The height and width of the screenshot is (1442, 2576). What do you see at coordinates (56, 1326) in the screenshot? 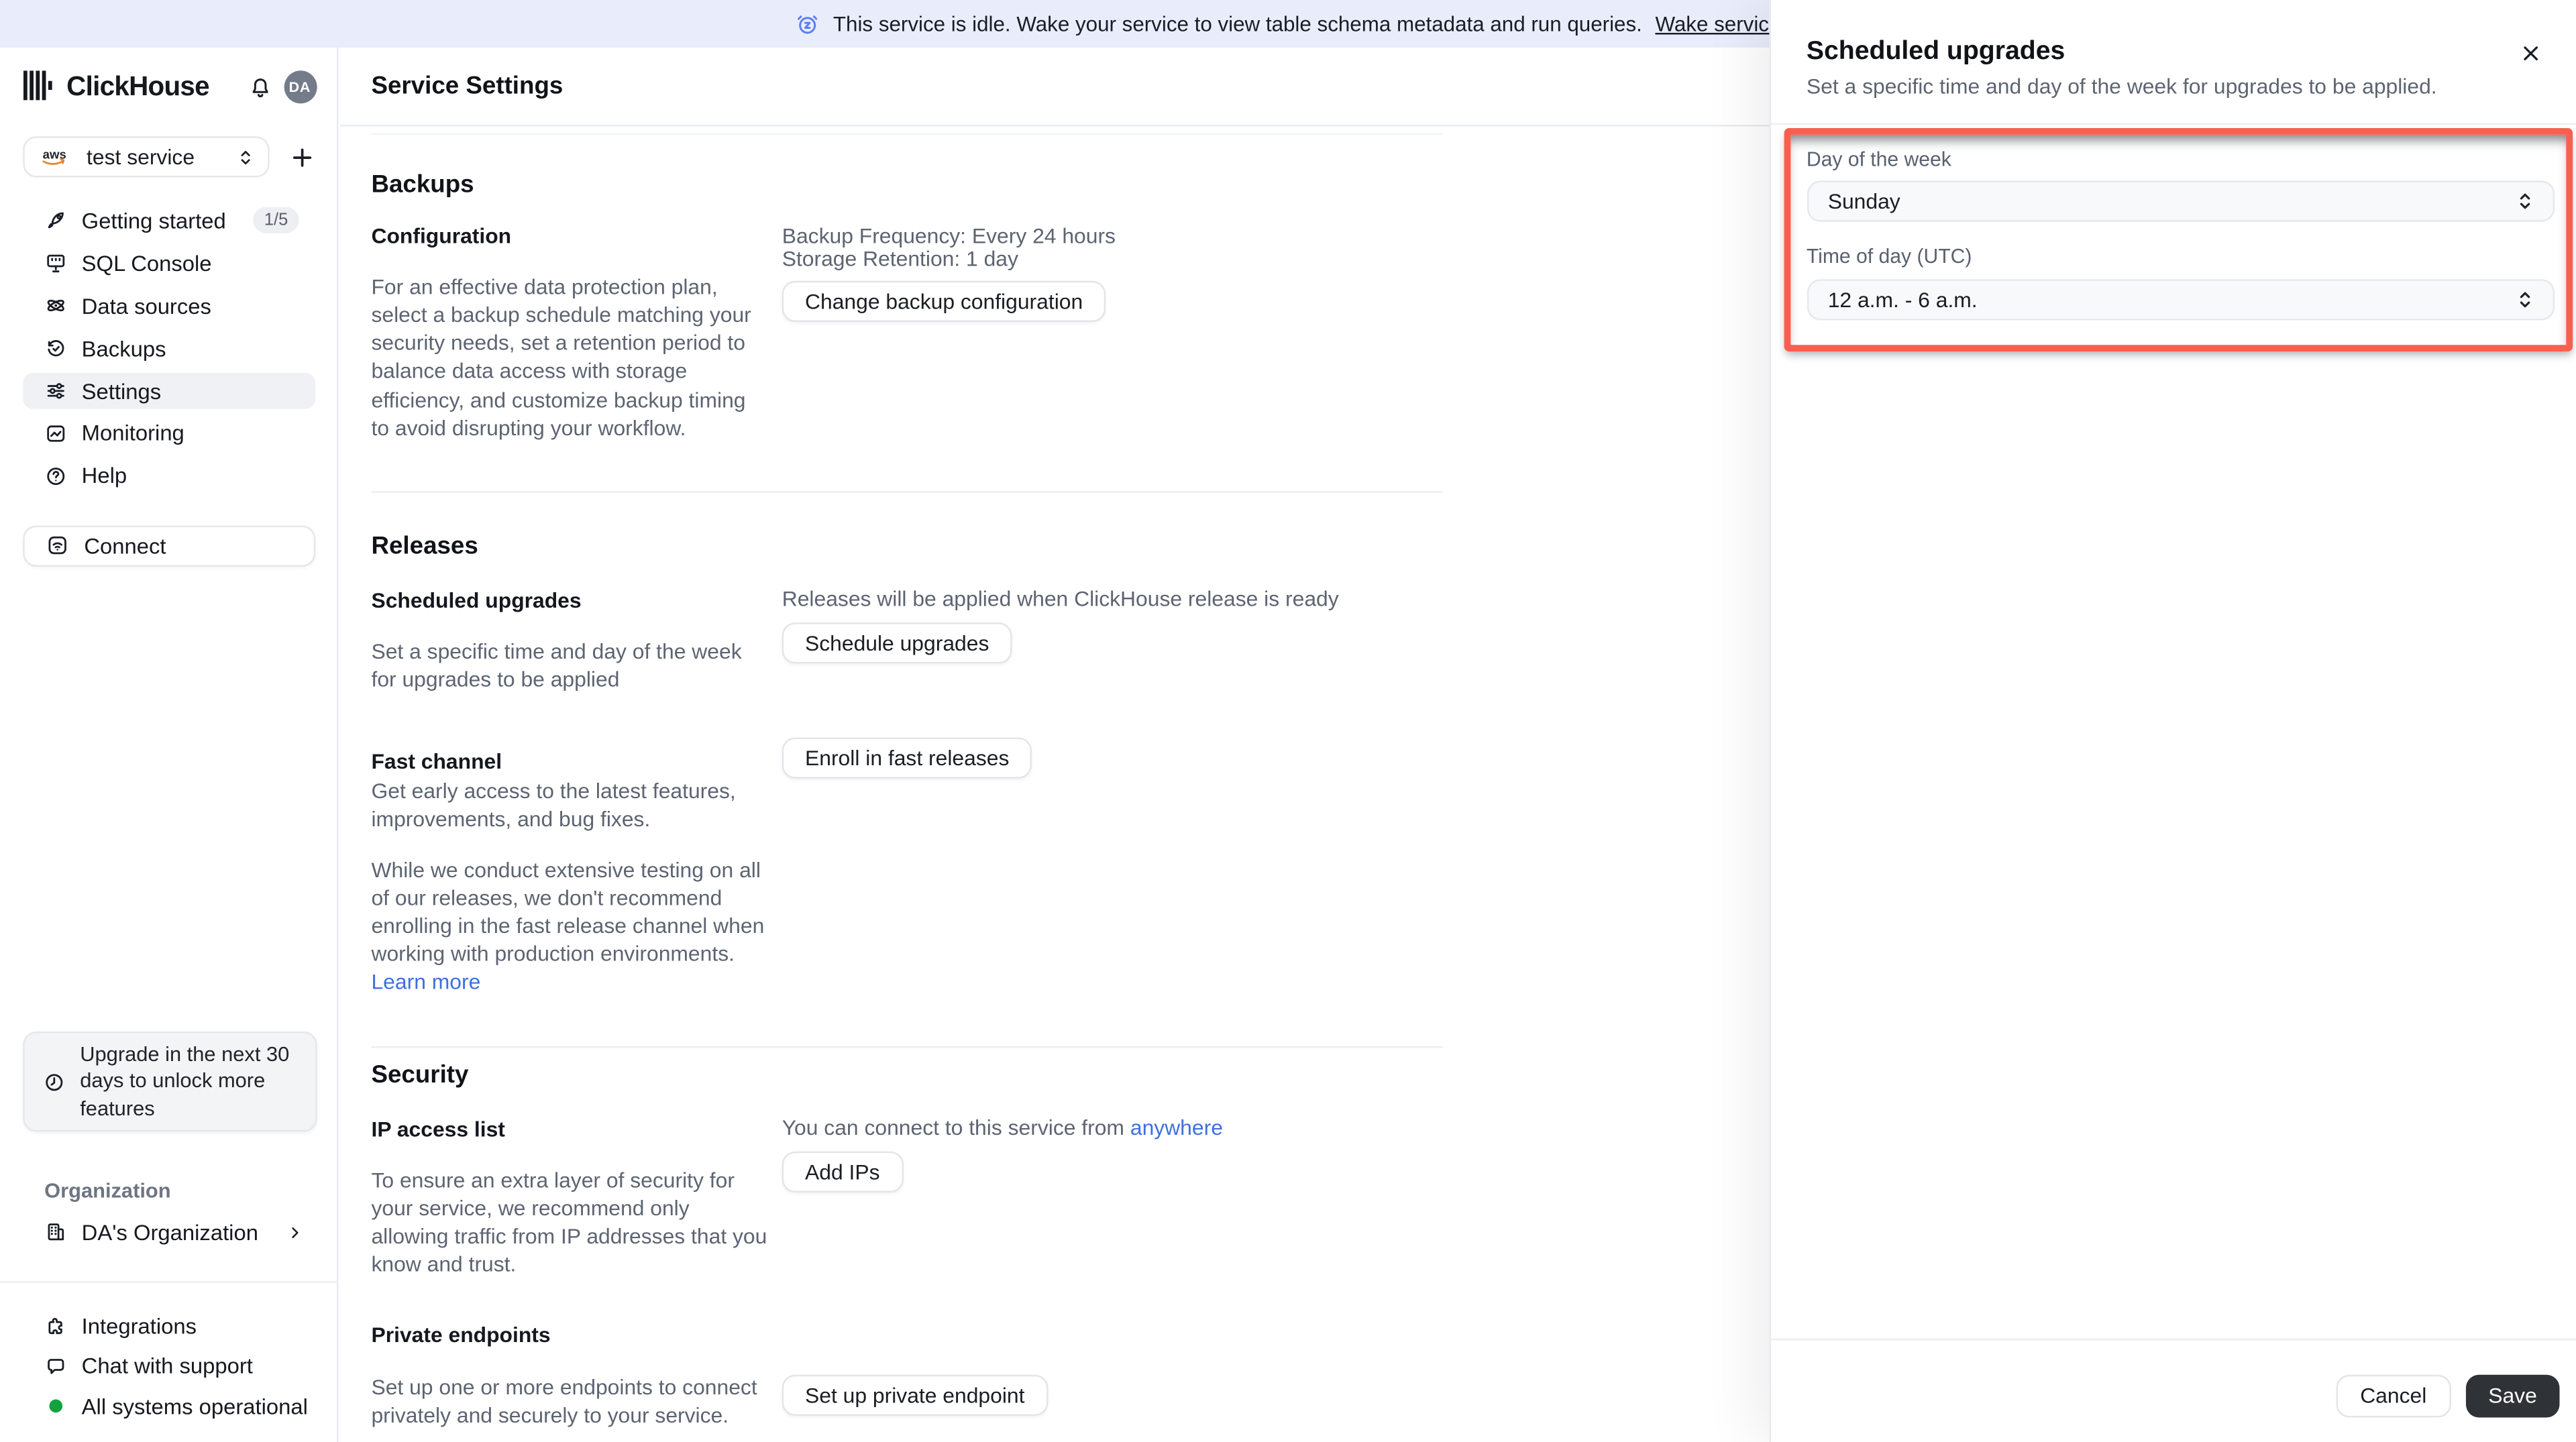
I see `puzzle-icon` at bounding box center [56, 1326].